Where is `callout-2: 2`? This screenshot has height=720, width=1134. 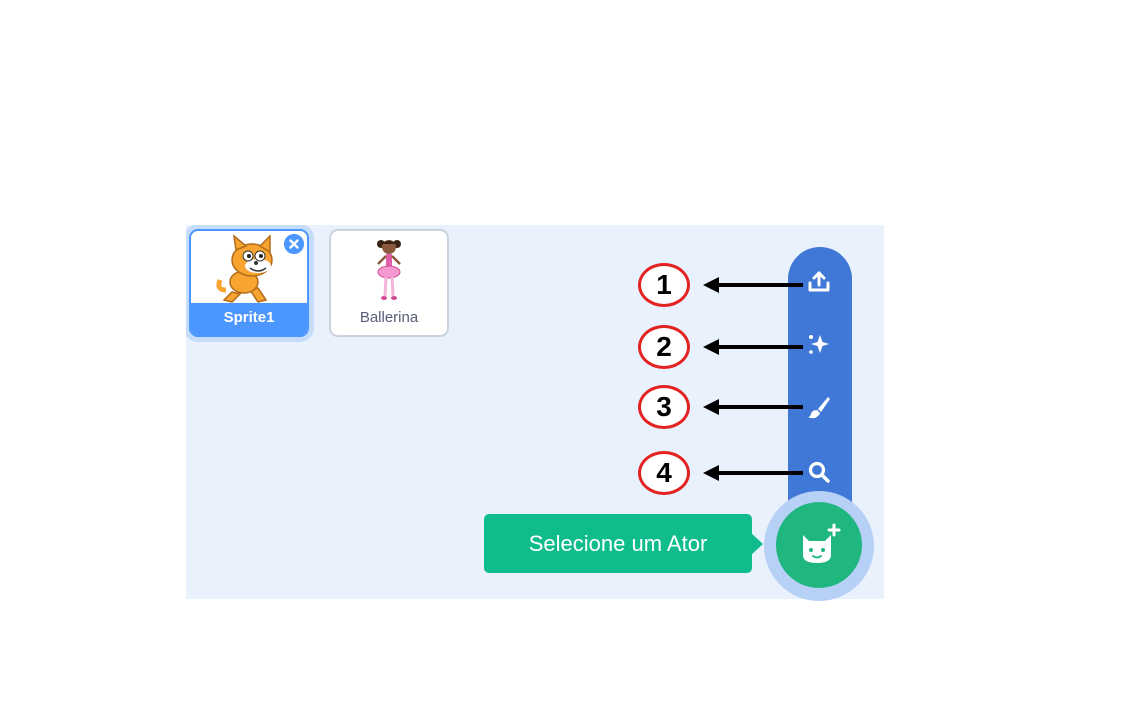 callout-2: 2 is located at coordinates (664, 347).